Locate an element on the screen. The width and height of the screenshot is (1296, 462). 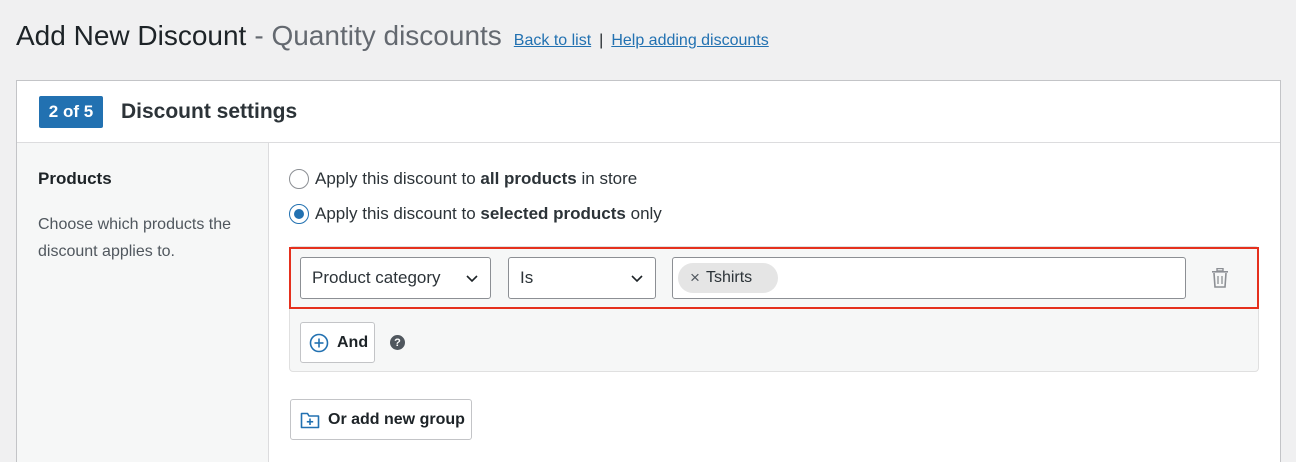
radio-all-products-prefix: Apply this discount to is located at coordinates (395, 178).